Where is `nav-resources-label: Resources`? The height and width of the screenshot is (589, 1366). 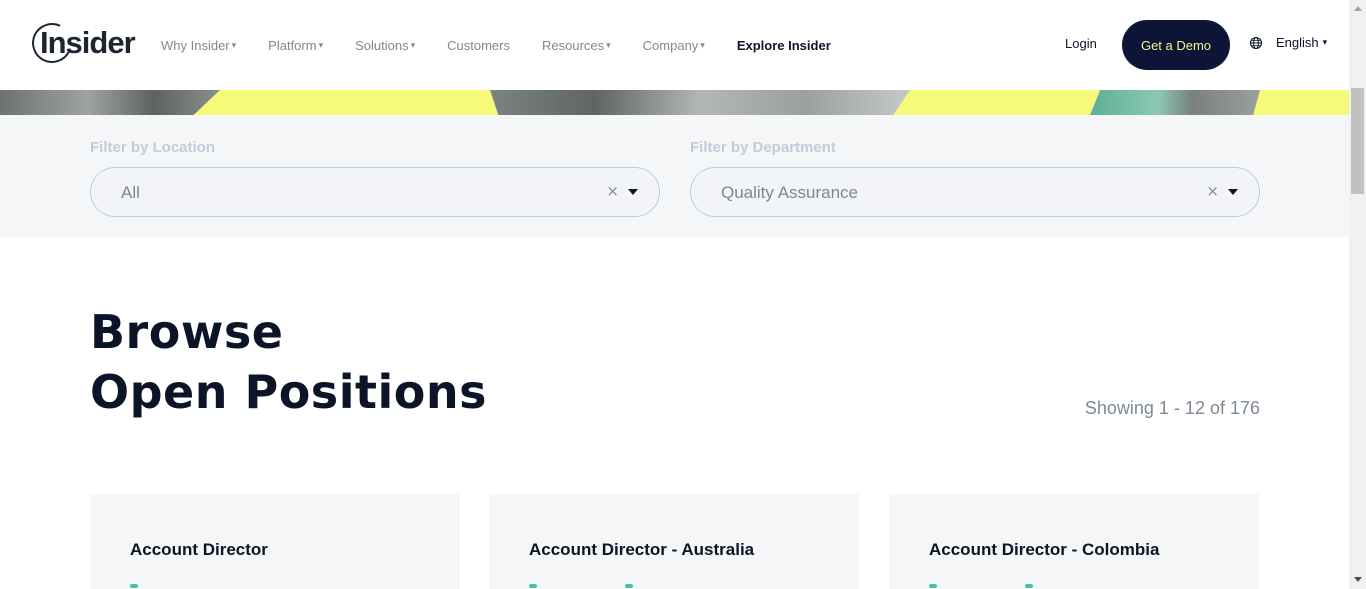 nav-resources-label: Resources is located at coordinates (573, 45).